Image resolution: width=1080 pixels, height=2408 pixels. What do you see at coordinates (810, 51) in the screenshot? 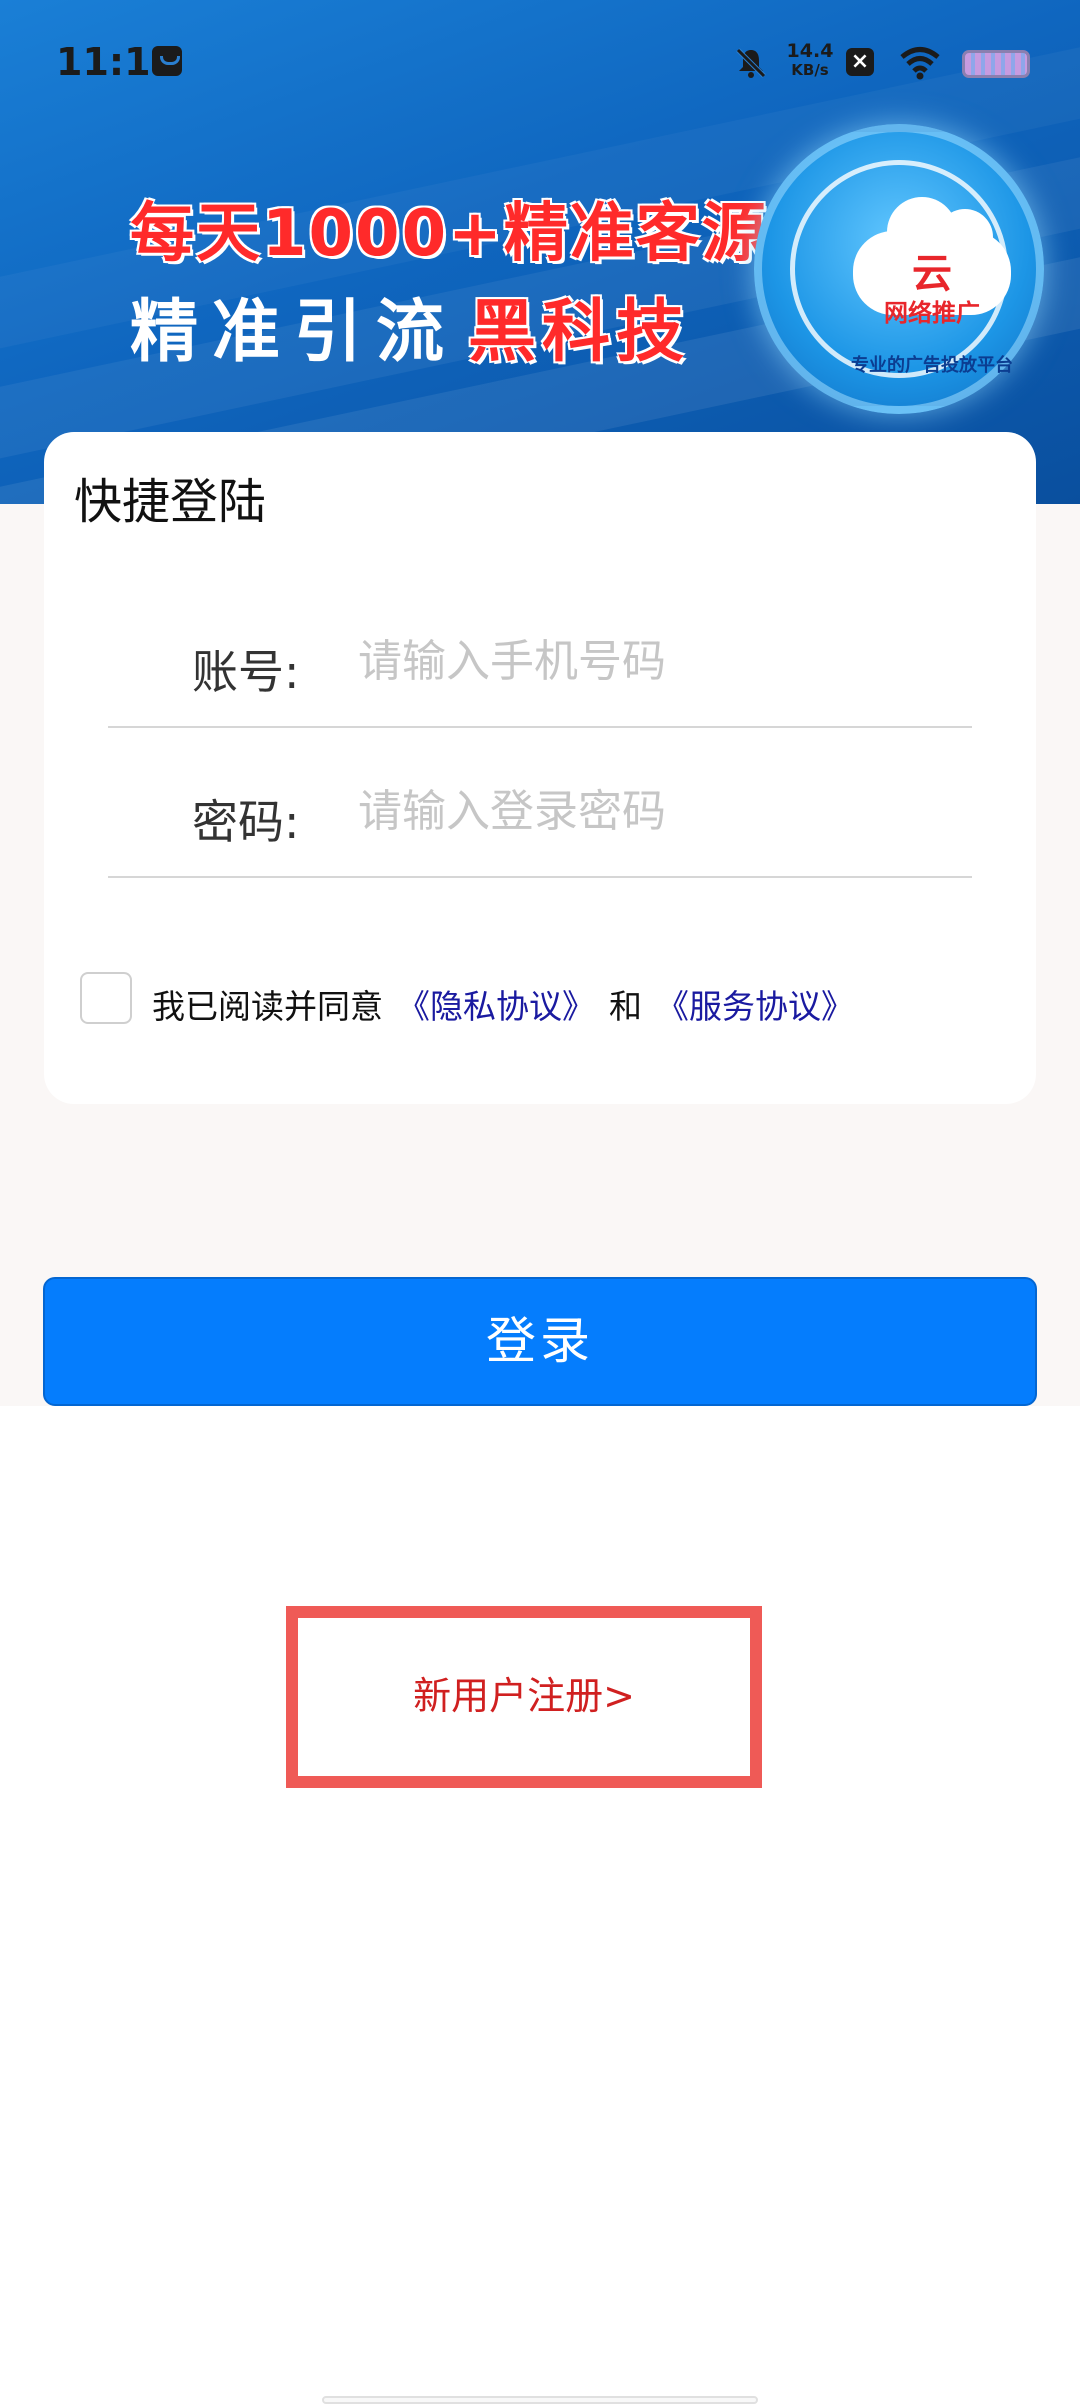
I see `net-speed-value: 14.4` at bounding box center [810, 51].